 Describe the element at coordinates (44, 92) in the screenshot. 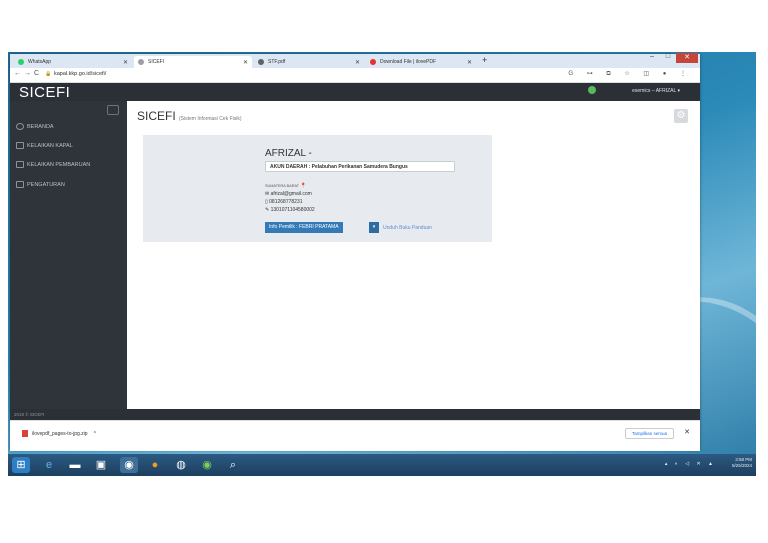

I see `brand-logo: SICEFI` at that location.